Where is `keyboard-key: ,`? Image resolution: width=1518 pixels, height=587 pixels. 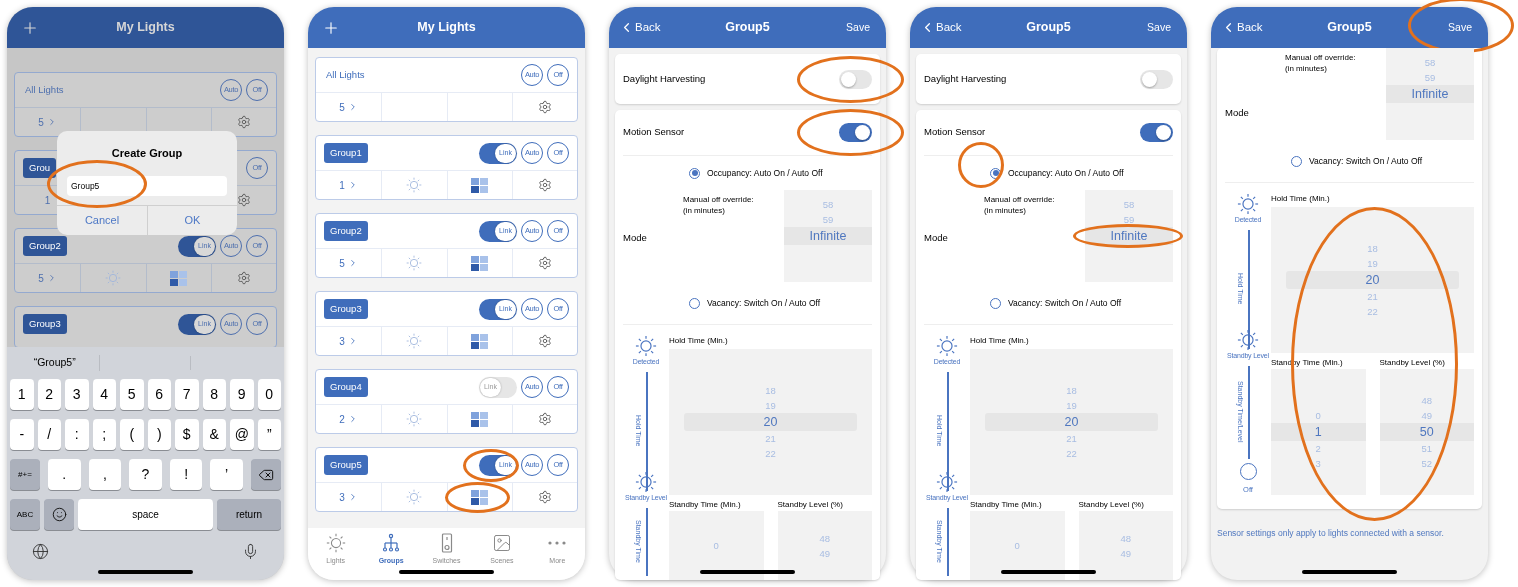 keyboard-key: , is located at coordinates (105, 474).